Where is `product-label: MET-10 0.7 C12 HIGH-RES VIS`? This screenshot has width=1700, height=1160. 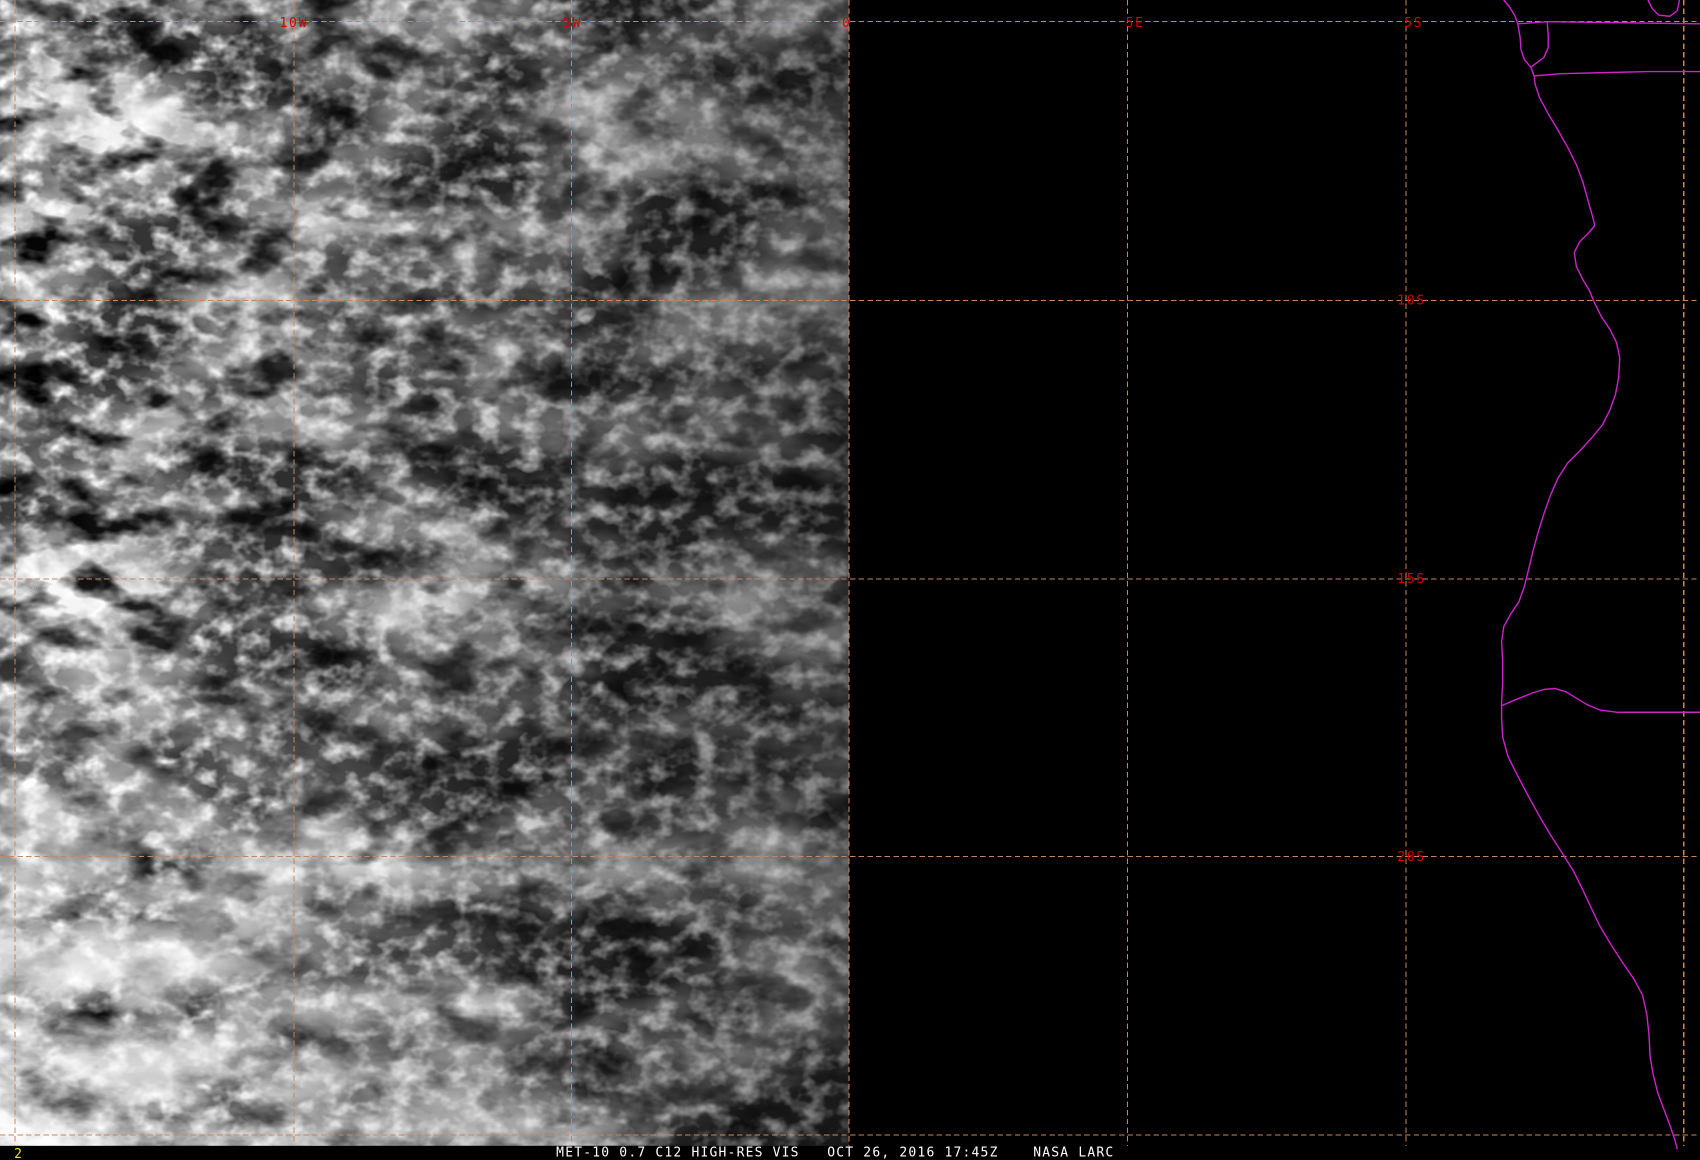
product-label: MET-10 0.7 C12 HIGH-RES VIS is located at coordinates (678, 1153).